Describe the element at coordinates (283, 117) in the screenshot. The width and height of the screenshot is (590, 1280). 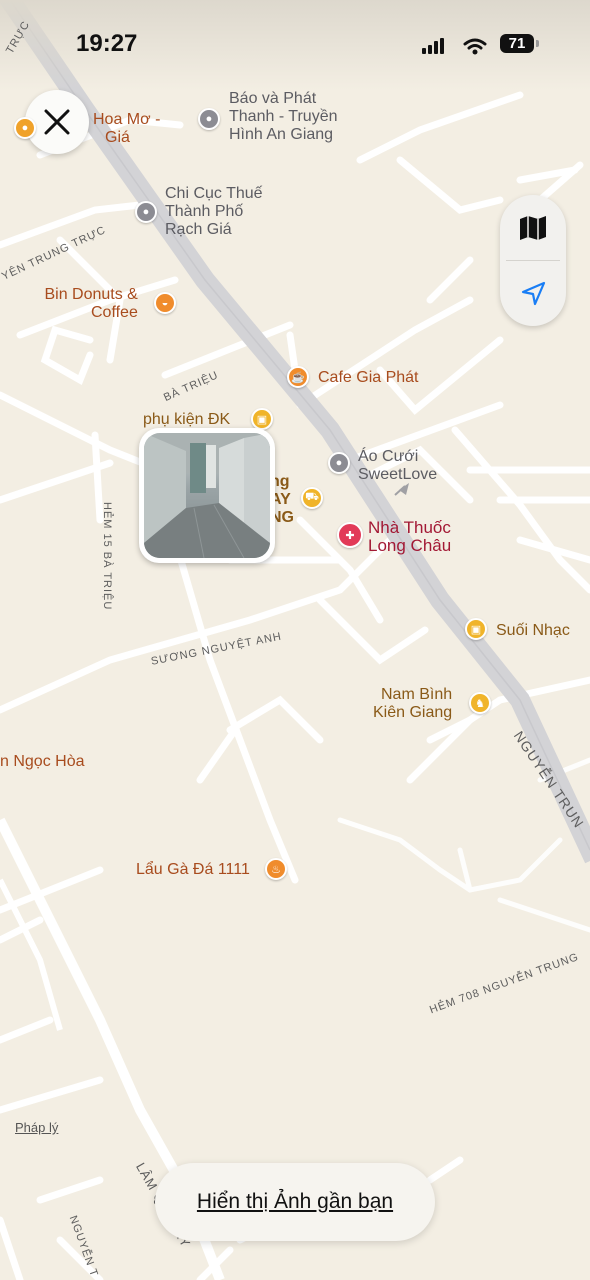
I see `poi-bao-va-phat-thanh-label: Báo và Phát Thanh - Truyền Hình An Giang` at that location.